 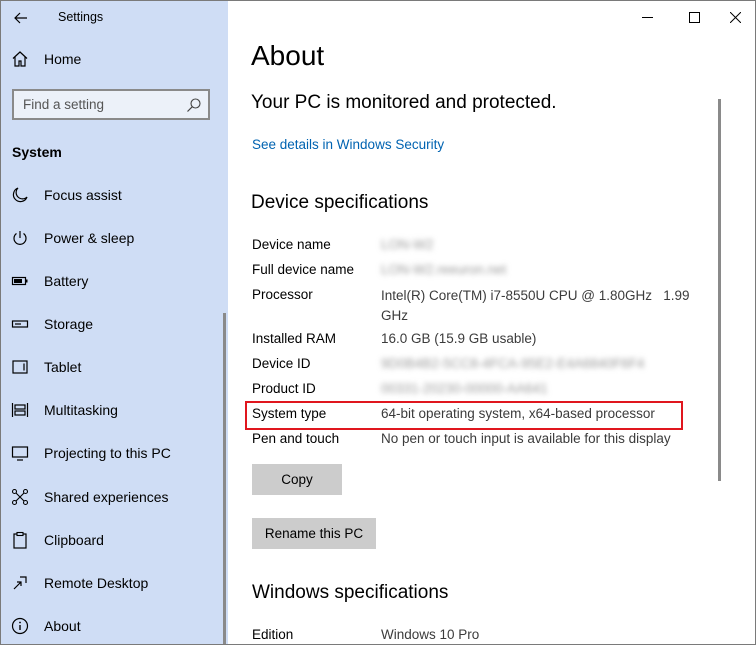 What do you see at coordinates (66, 281) in the screenshot?
I see `sidebar-item-label: Battery` at bounding box center [66, 281].